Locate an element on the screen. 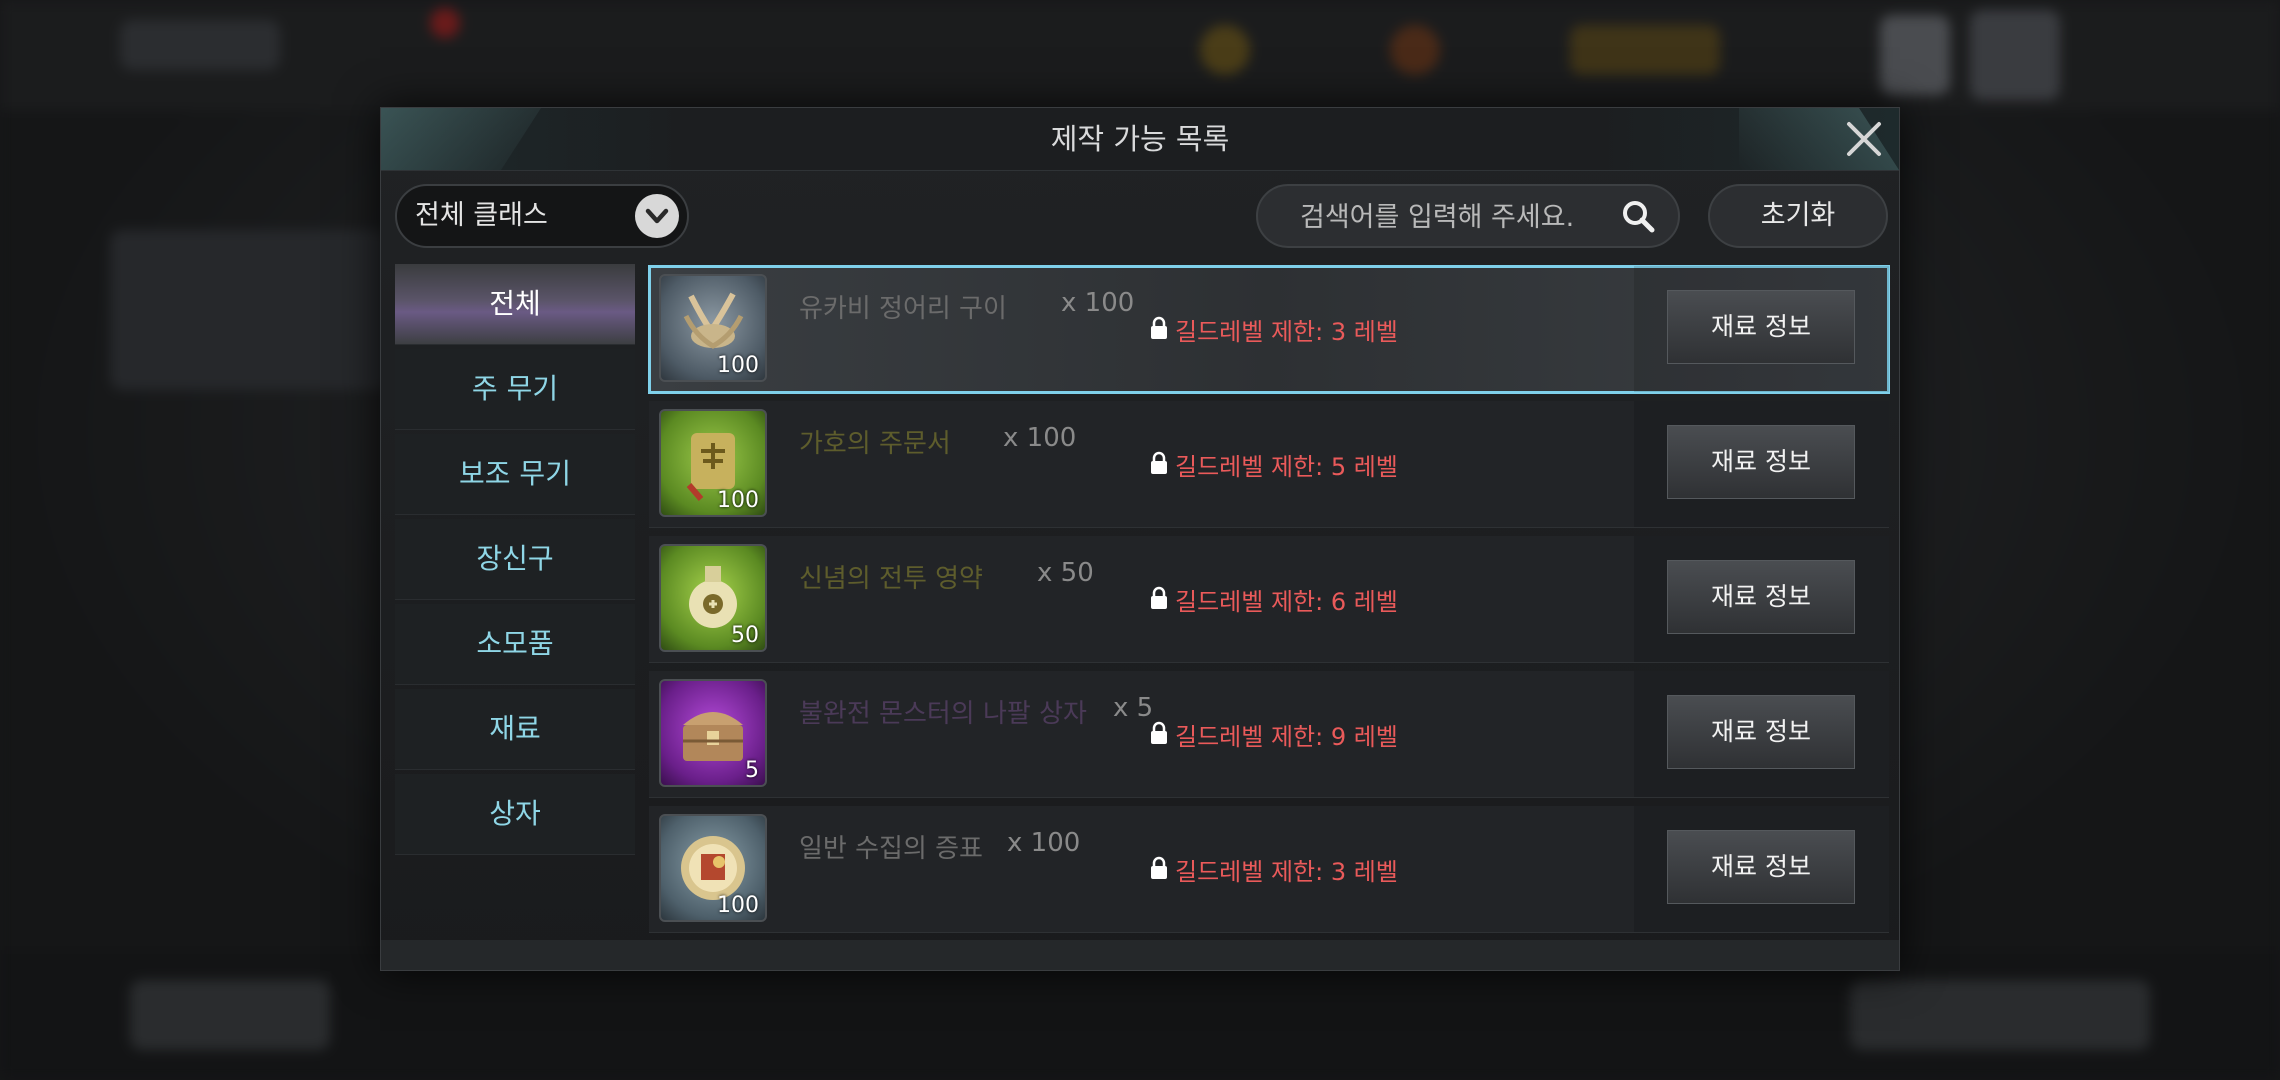 The image size is (2280, 1080). category-sidebar: 전체 주 무기 보조 무기 장신구 소모품 재료 상자 is located at coordinates (515, 561).